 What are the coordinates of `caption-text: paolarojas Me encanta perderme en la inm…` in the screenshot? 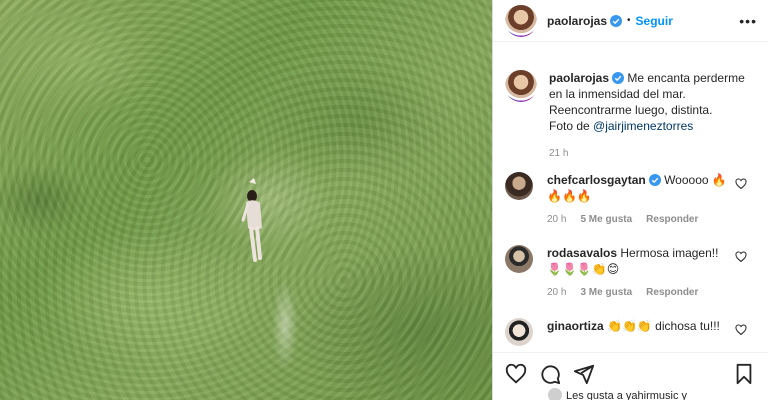 It's located at (647, 116).